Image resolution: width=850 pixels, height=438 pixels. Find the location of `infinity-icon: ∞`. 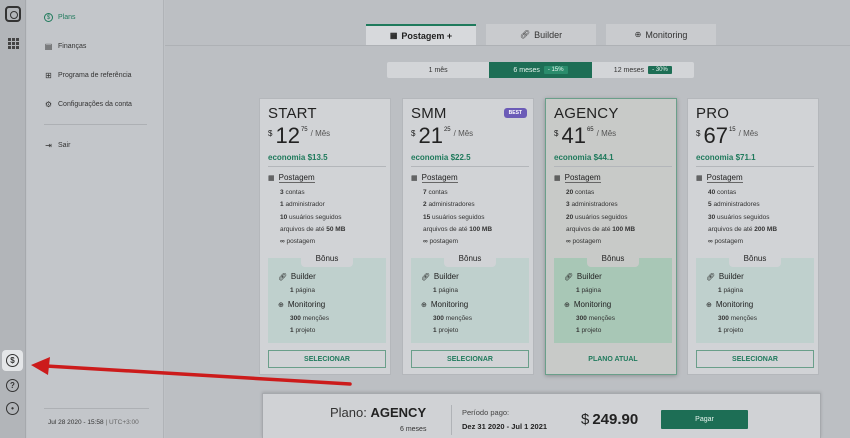

infinity-icon: ∞ is located at coordinates (425, 242).